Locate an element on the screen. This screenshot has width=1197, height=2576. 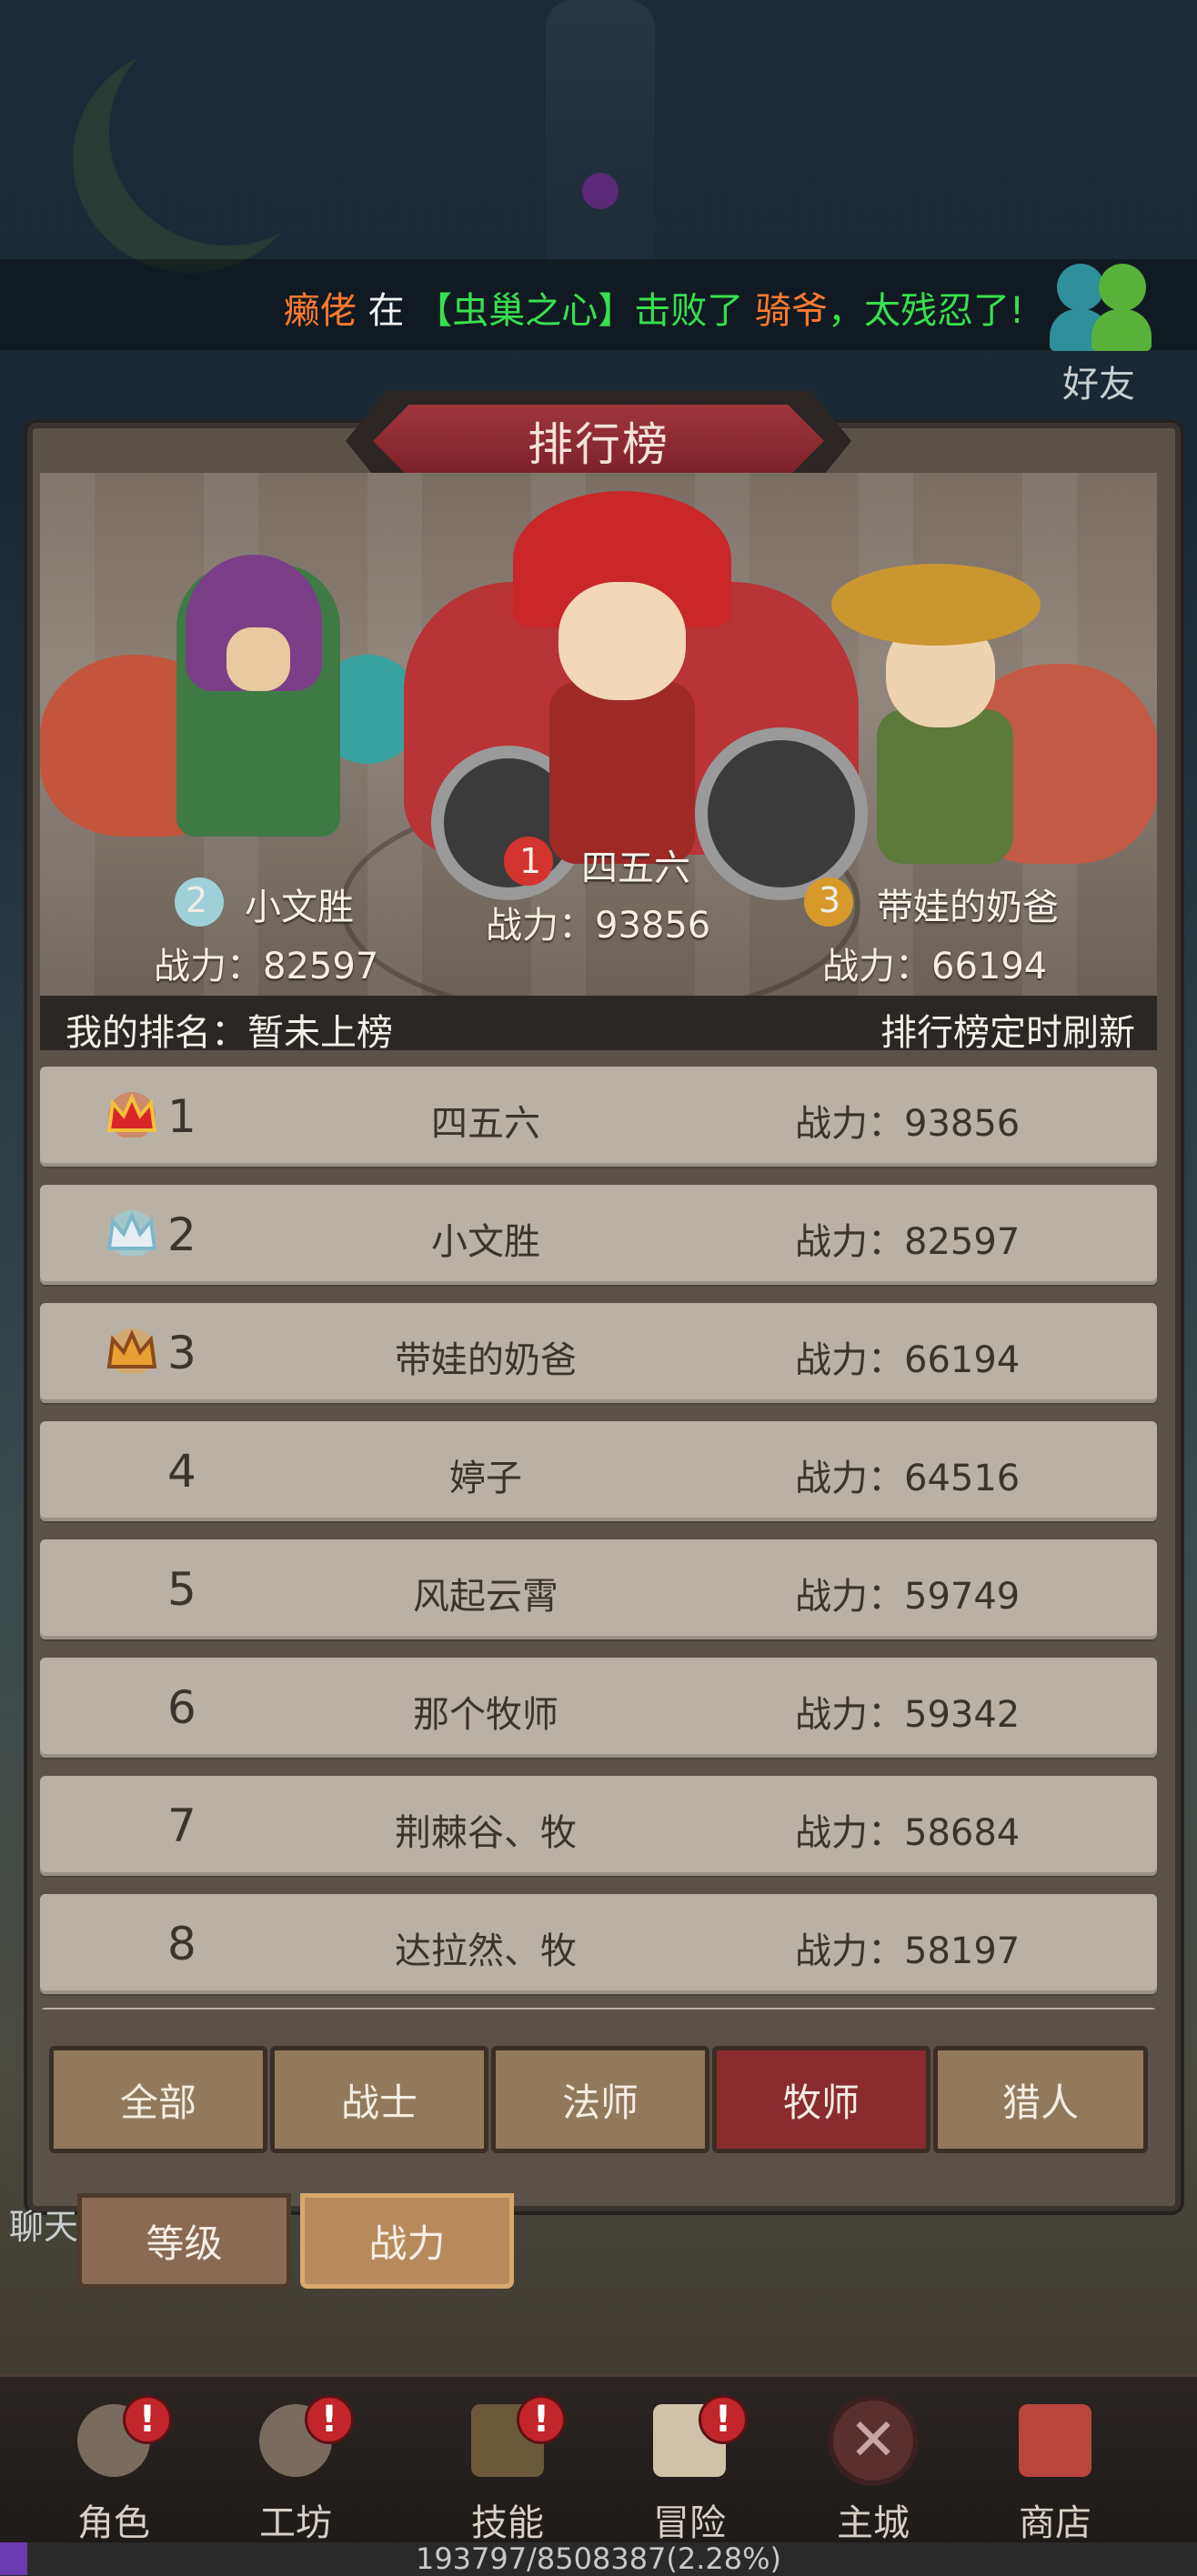
title-banner: 排行榜 is located at coordinates (598, 441).